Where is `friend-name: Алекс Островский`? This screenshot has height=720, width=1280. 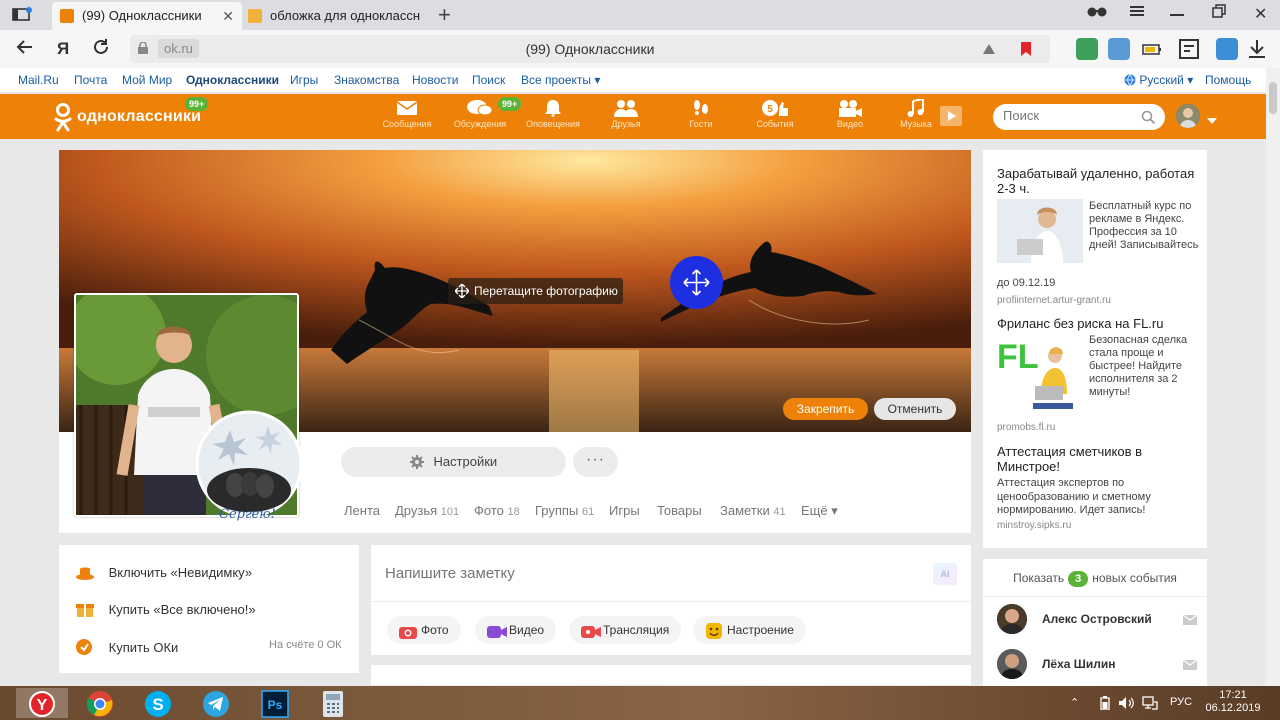
friend-name: Алекс Островский is located at coordinates (1097, 619).